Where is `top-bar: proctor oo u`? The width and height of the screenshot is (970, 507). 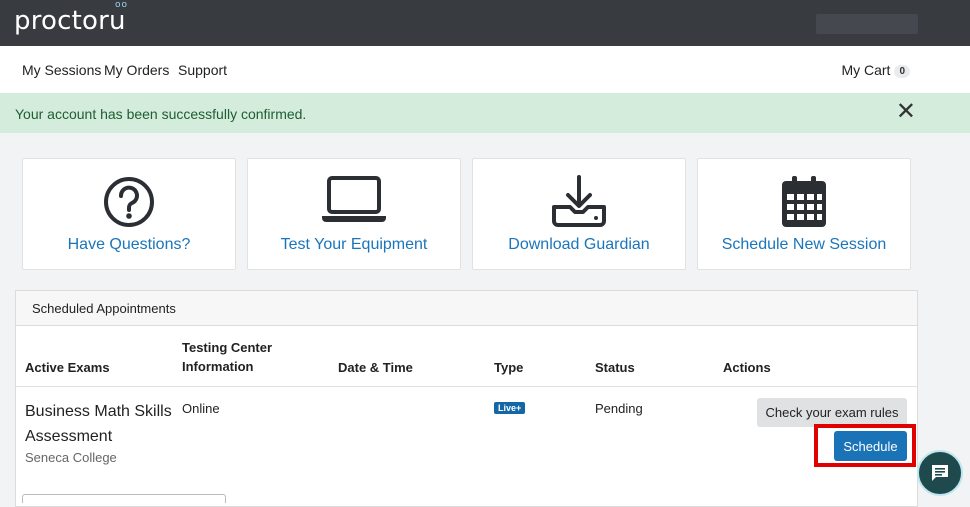 top-bar: proctor oo u is located at coordinates (485, 23).